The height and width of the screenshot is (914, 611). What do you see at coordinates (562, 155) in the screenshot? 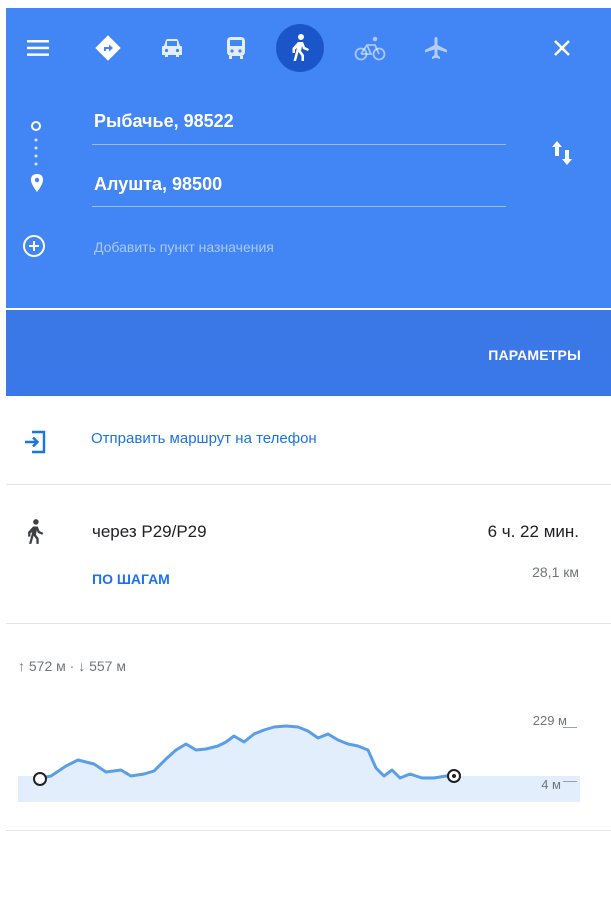
I see `swap-icon` at bounding box center [562, 155].